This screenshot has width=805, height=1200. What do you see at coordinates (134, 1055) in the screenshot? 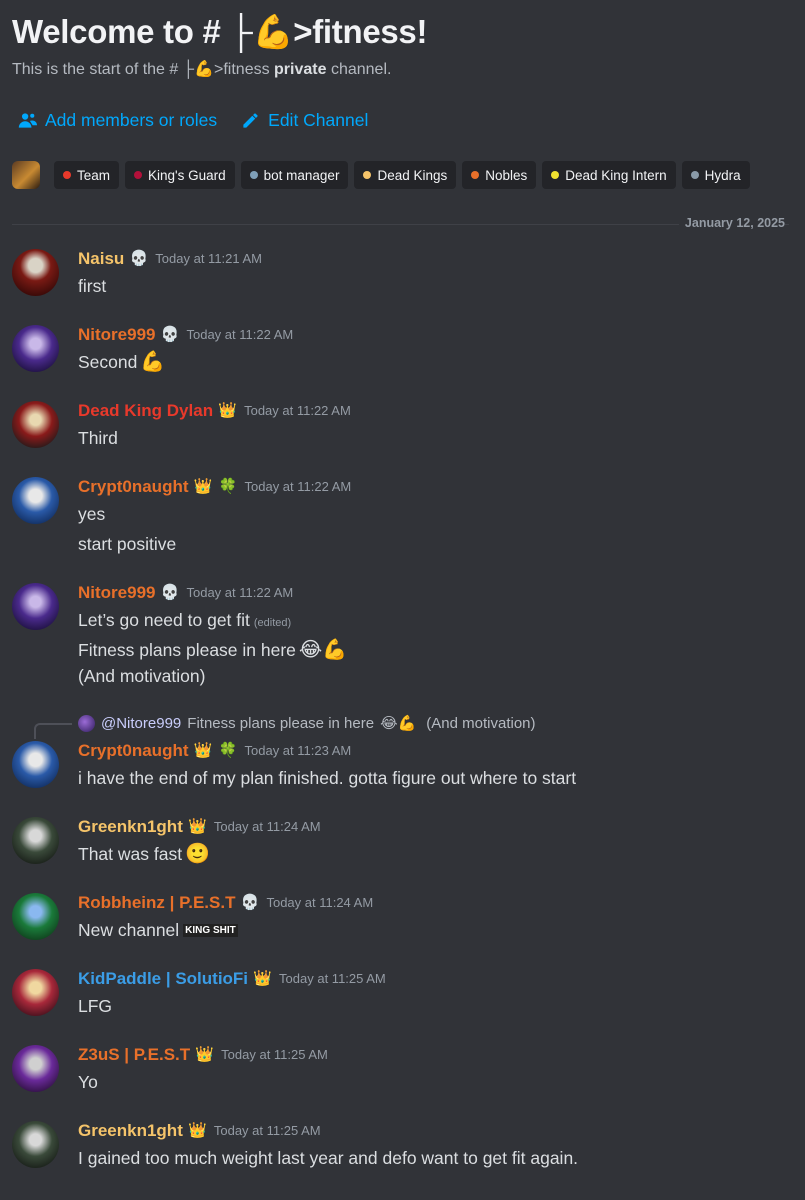
I see `username: Z3uS | P.E.S.T` at bounding box center [134, 1055].